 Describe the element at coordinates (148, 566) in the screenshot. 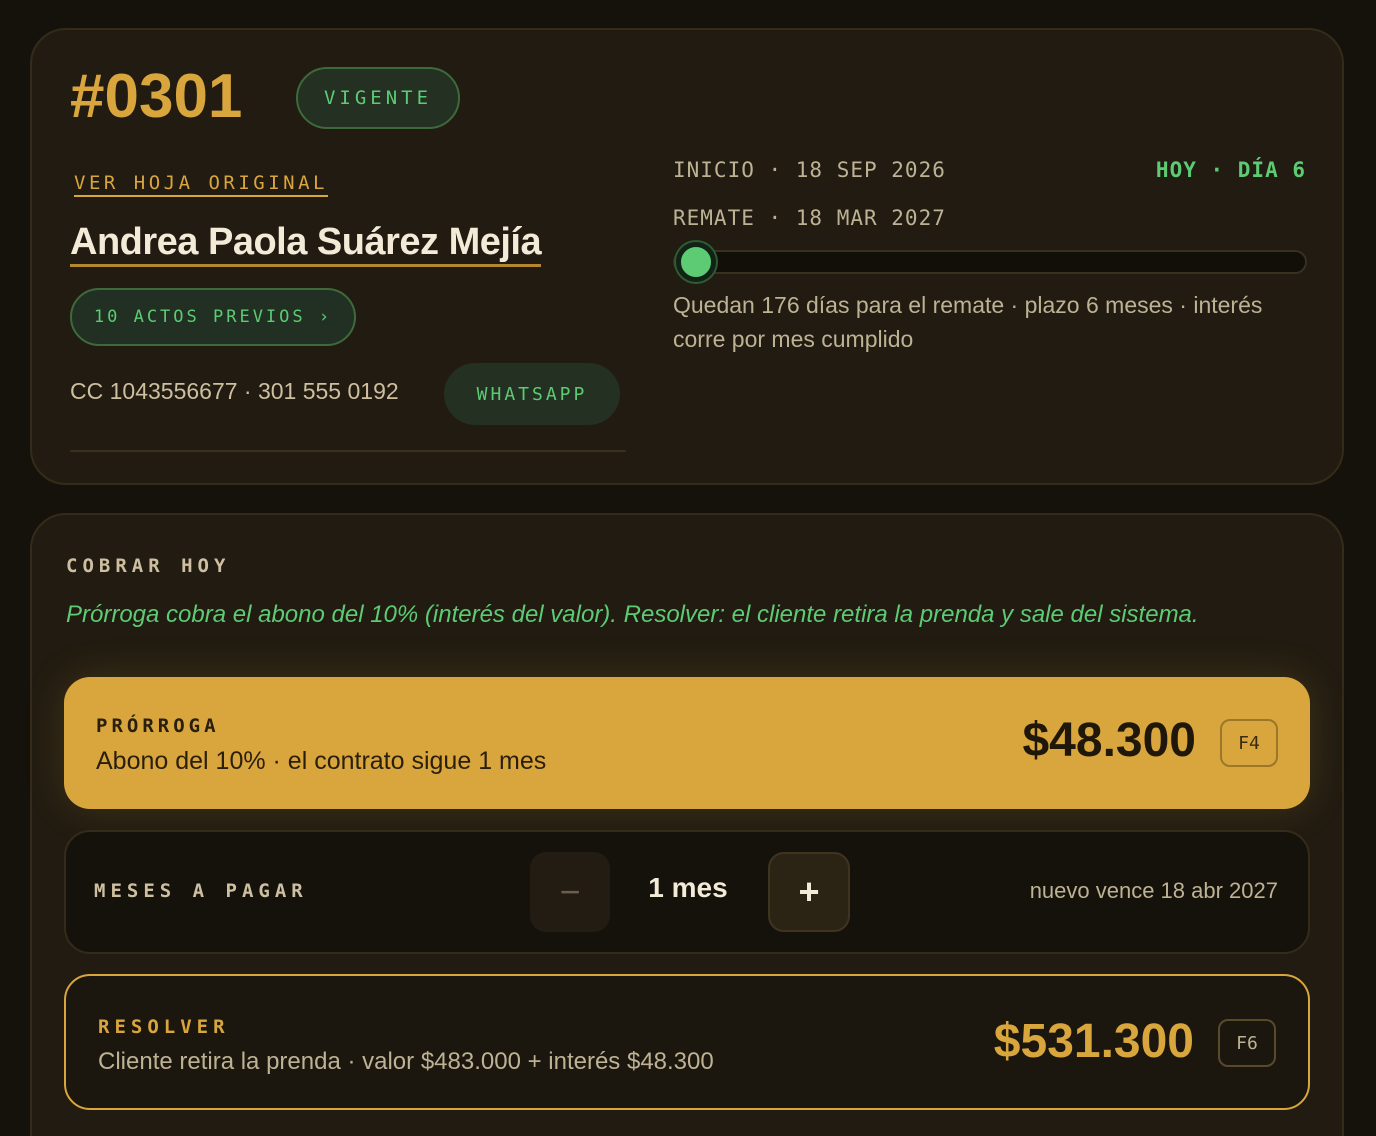

I see `section-title: COBRAR HOY` at that location.